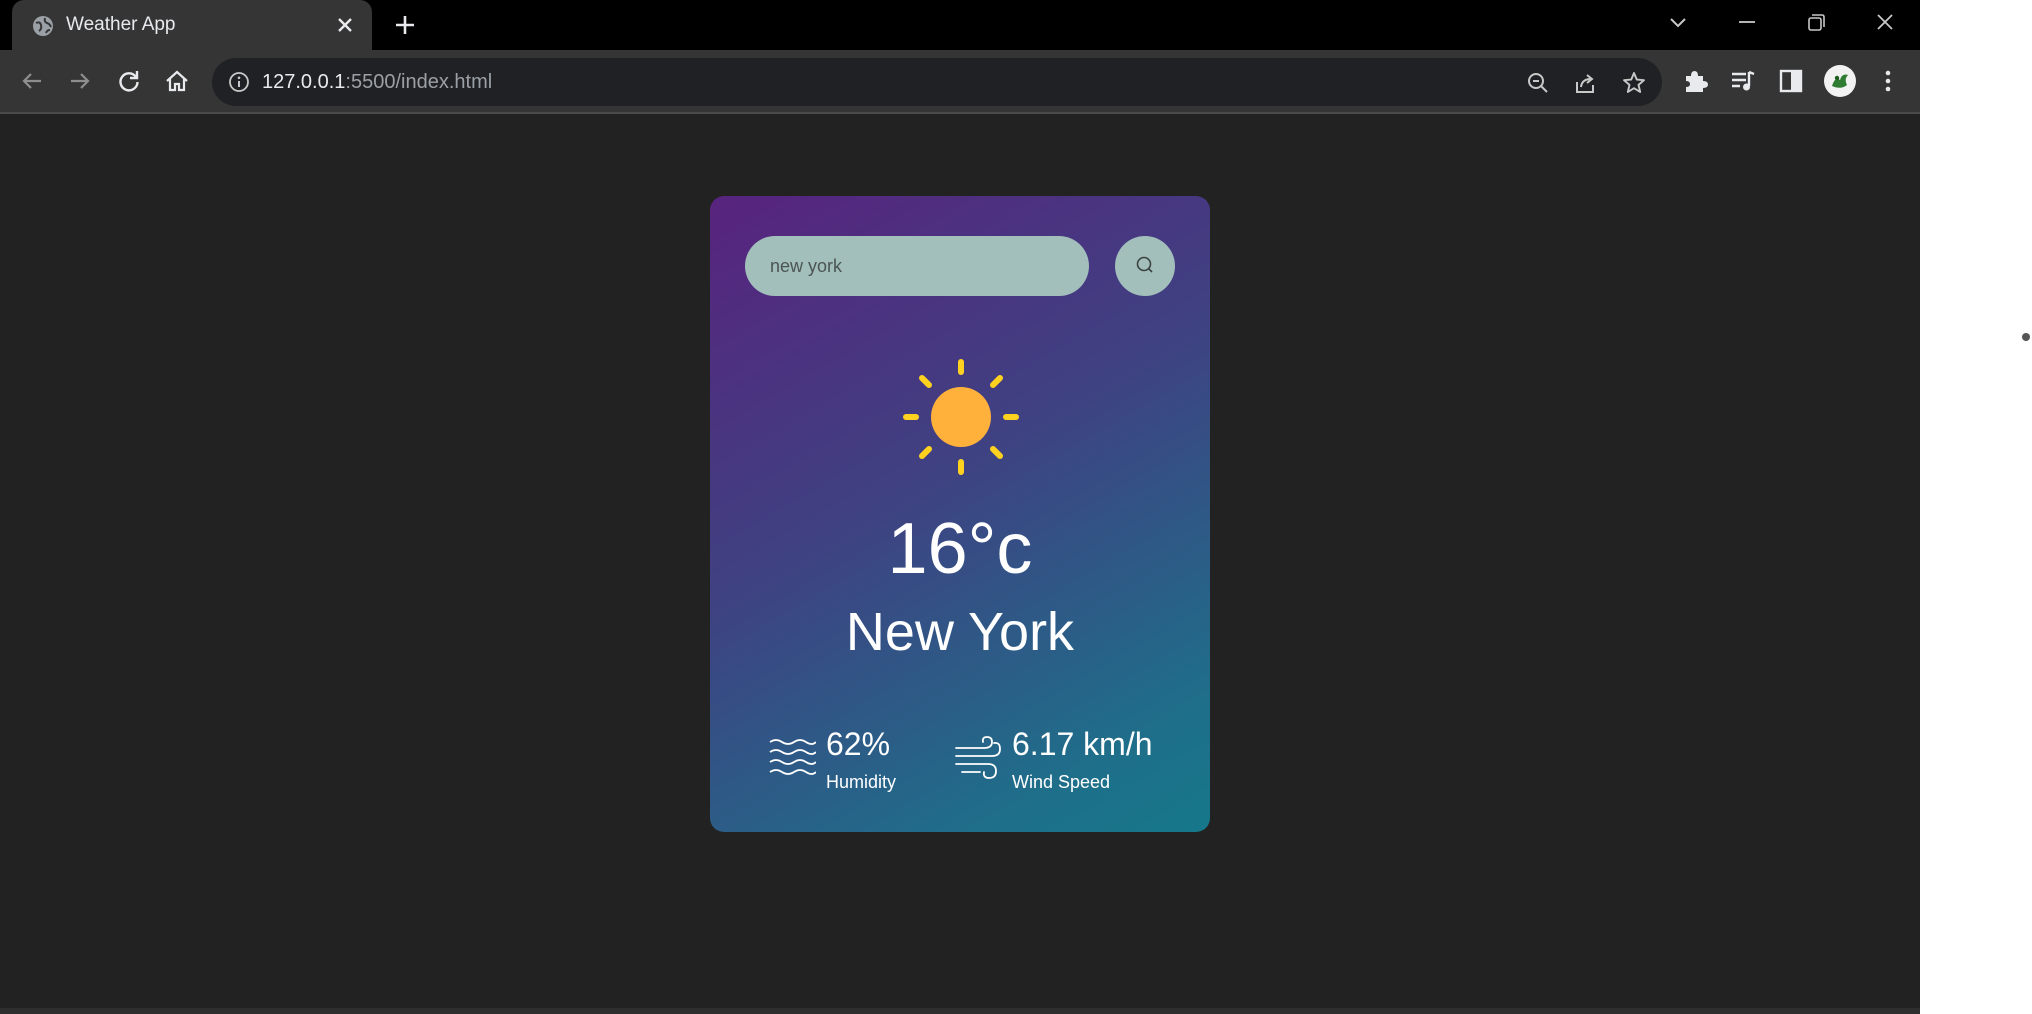  Describe the element at coordinates (177, 81) in the screenshot. I see `home-icon` at that location.